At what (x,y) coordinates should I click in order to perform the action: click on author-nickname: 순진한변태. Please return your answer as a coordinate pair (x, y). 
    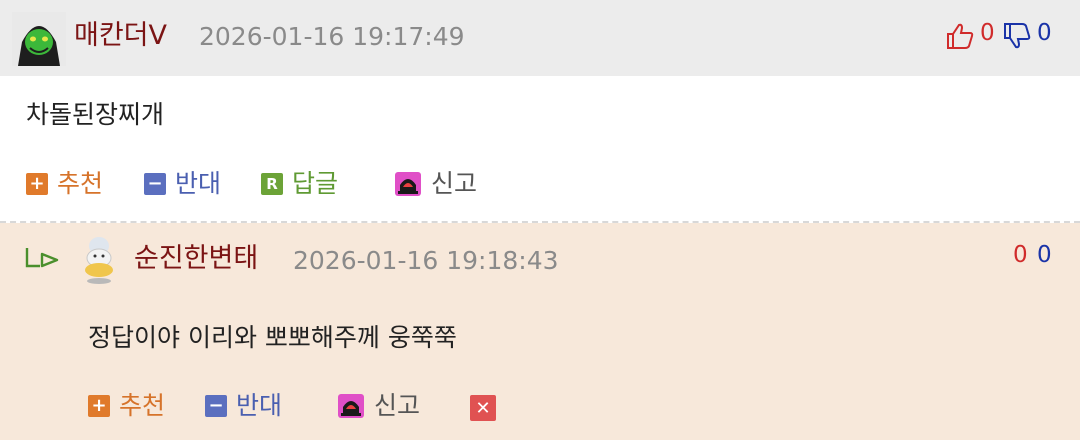
    Looking at the image, I should click on (196, 259).